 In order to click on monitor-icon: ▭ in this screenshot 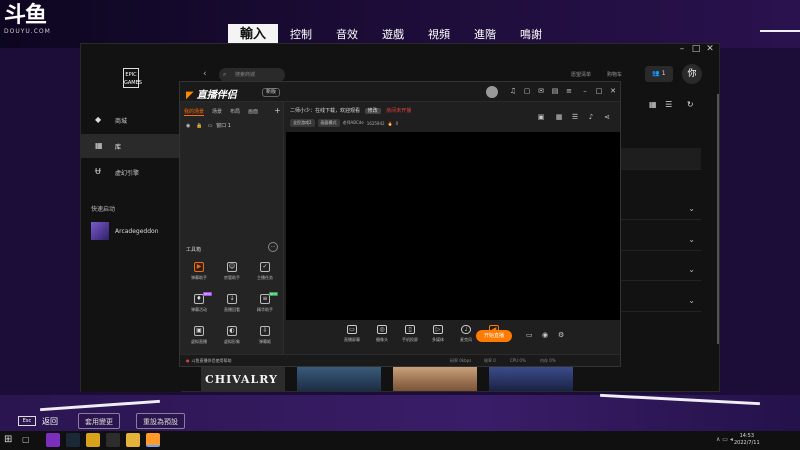, I will do `click(352, 329)`.